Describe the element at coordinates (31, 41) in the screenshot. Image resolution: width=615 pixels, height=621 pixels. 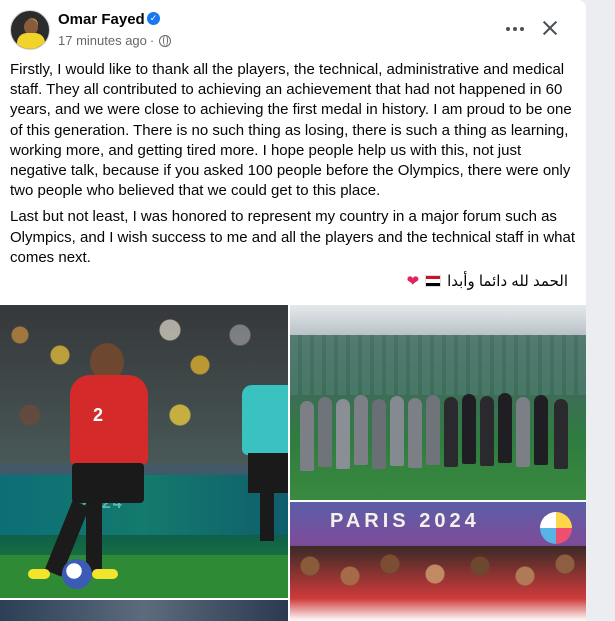
I see `avatar-shirt` at that location.